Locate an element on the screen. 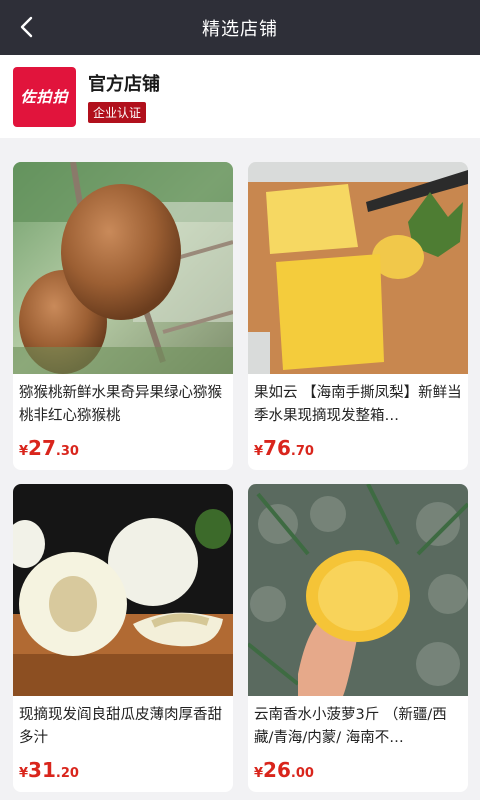 The image size is (480, 800). shop-info: 官方店铺 企业认证 is located at coordinates (124, 96).